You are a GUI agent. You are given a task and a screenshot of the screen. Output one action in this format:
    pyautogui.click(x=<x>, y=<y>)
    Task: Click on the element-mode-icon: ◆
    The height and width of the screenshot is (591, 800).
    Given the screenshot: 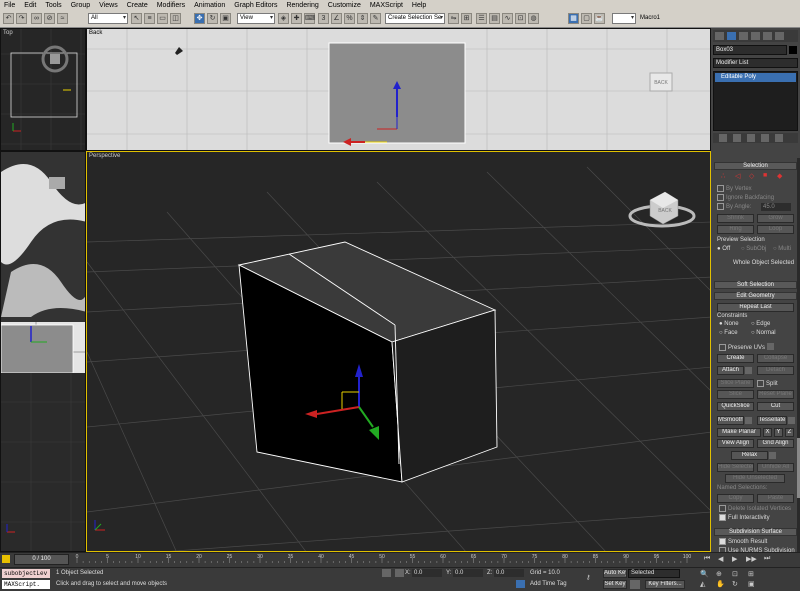 What is the action you would take?
    pyautogui.click(x=779, y=176)
    